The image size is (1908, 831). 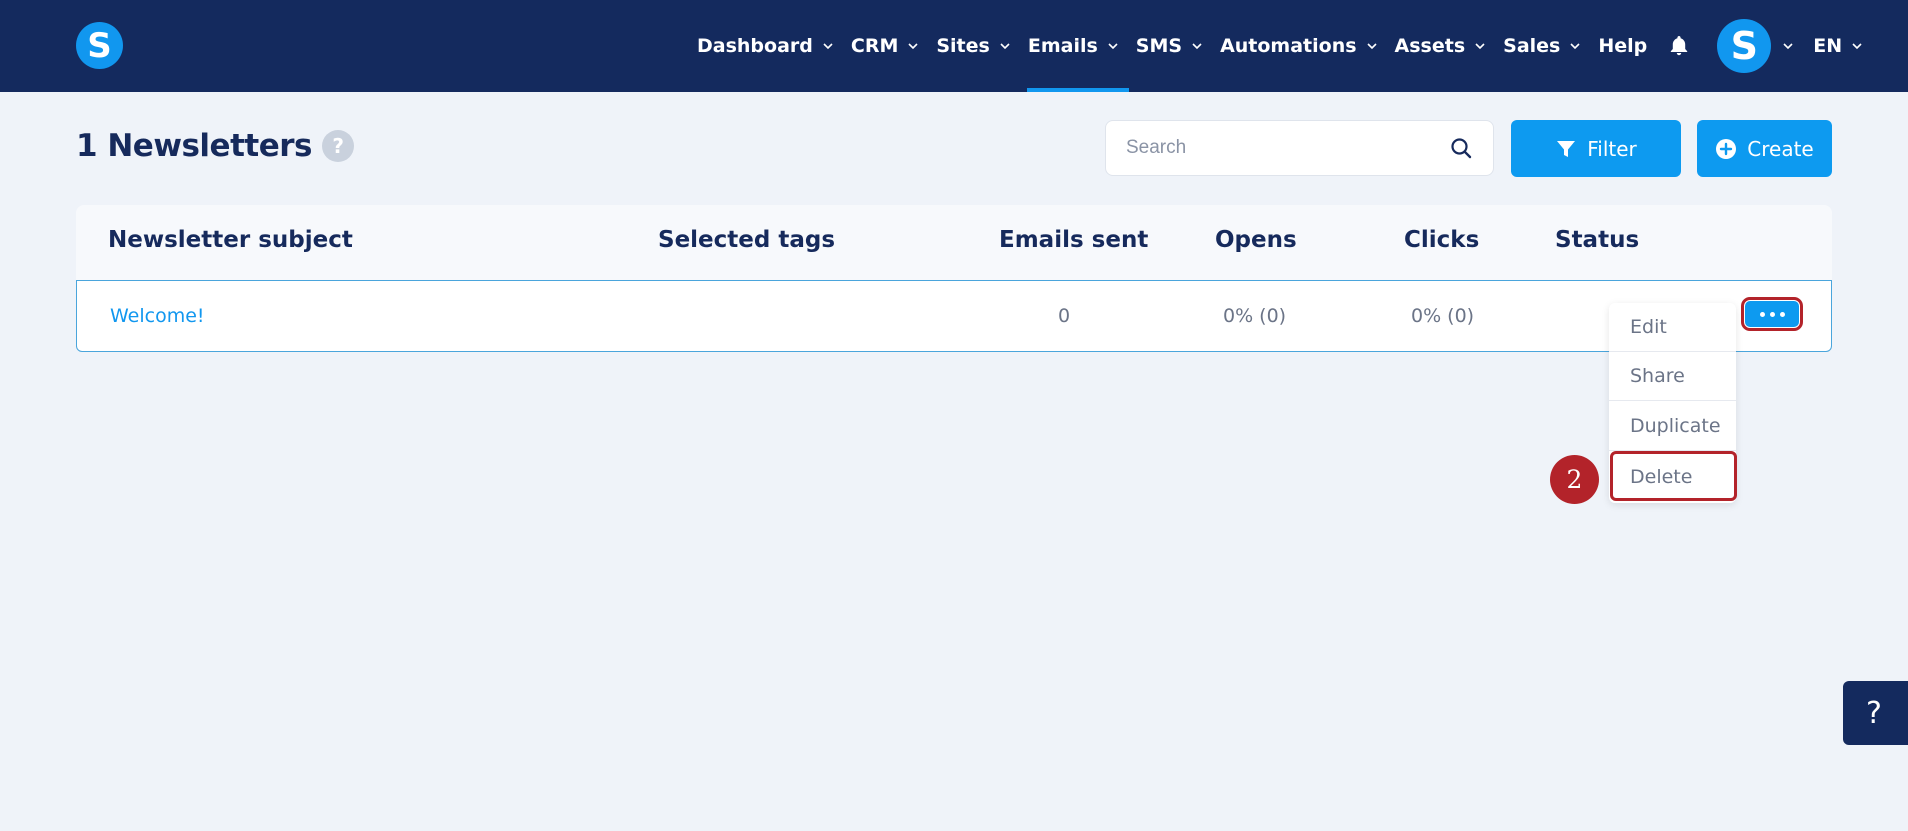 What do you see at coordinates (1288, 46) in the screenshot?
I see `nav-item-label: Automations` at bounding box center [1288, 46].